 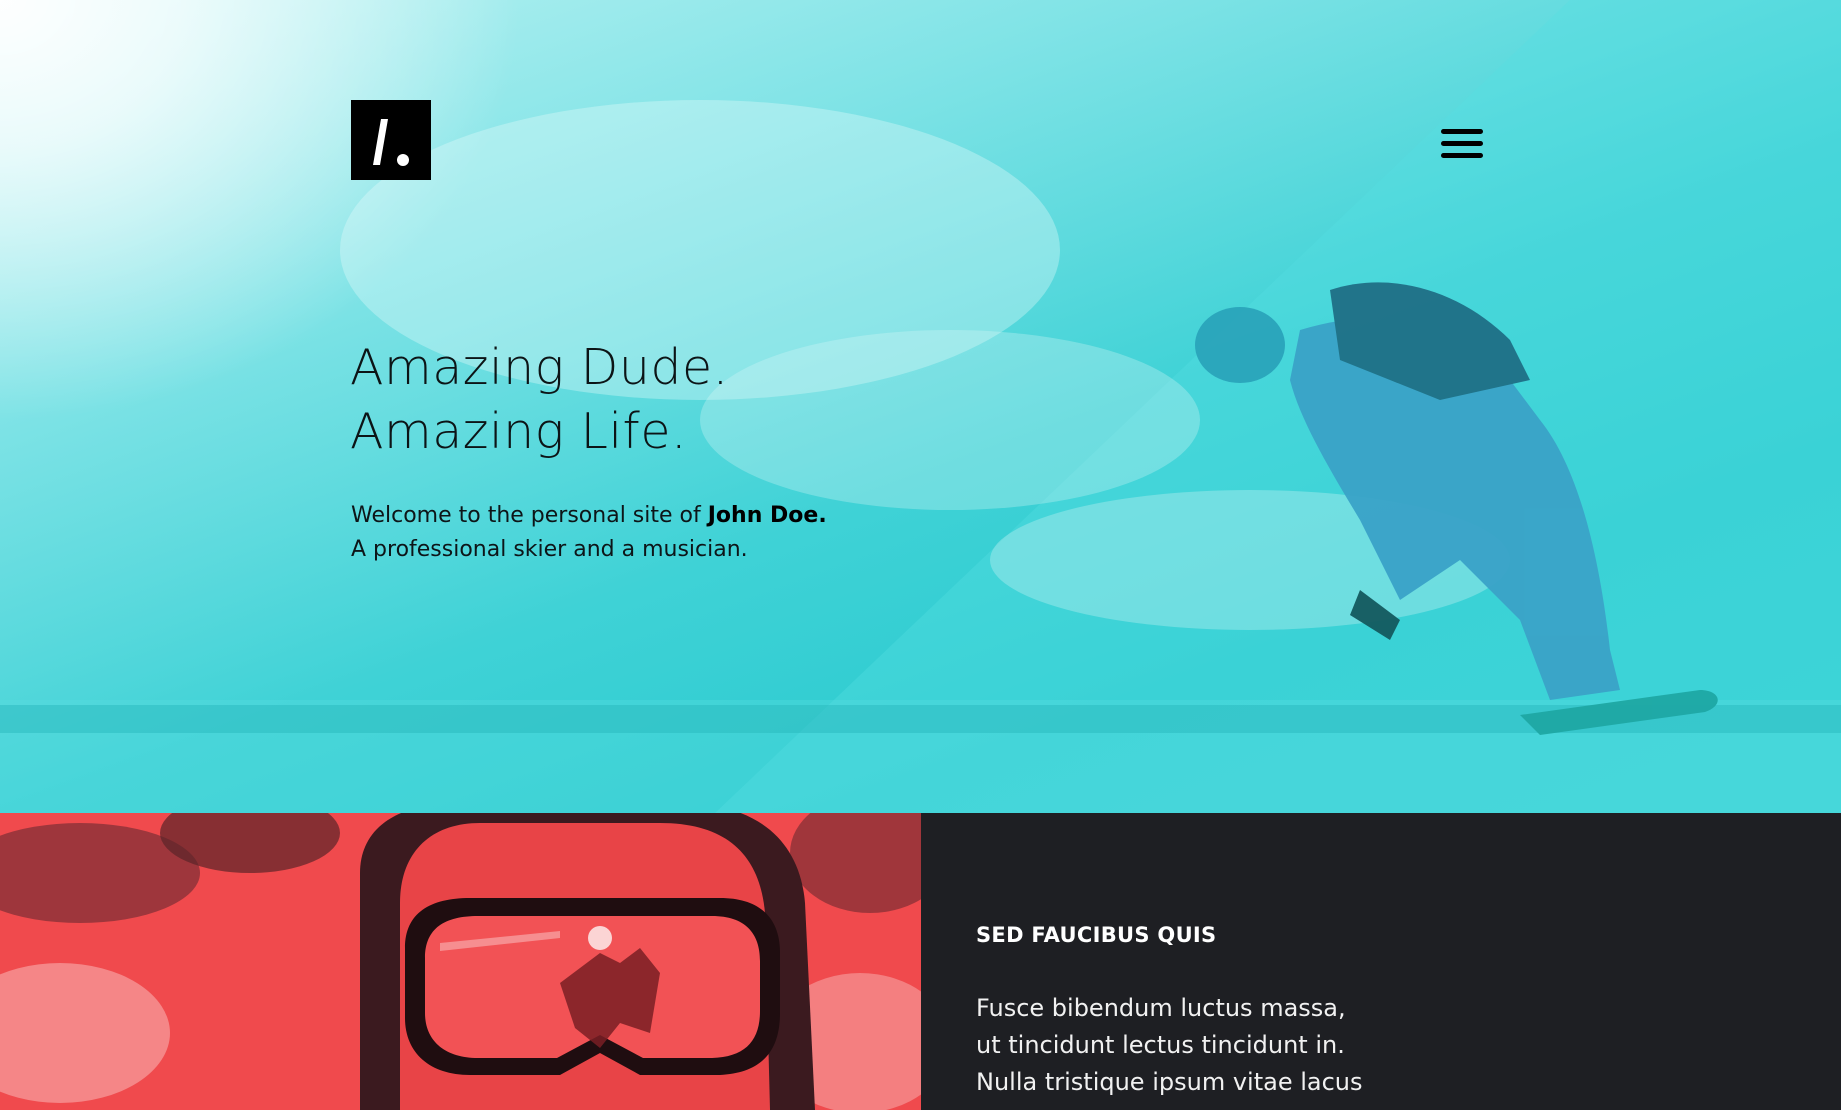 What do you see at coordinates (529, 515) in the screenshot?
I see `intro-prefix: Welcome to the personal site of` at bounding box center [529, 515].